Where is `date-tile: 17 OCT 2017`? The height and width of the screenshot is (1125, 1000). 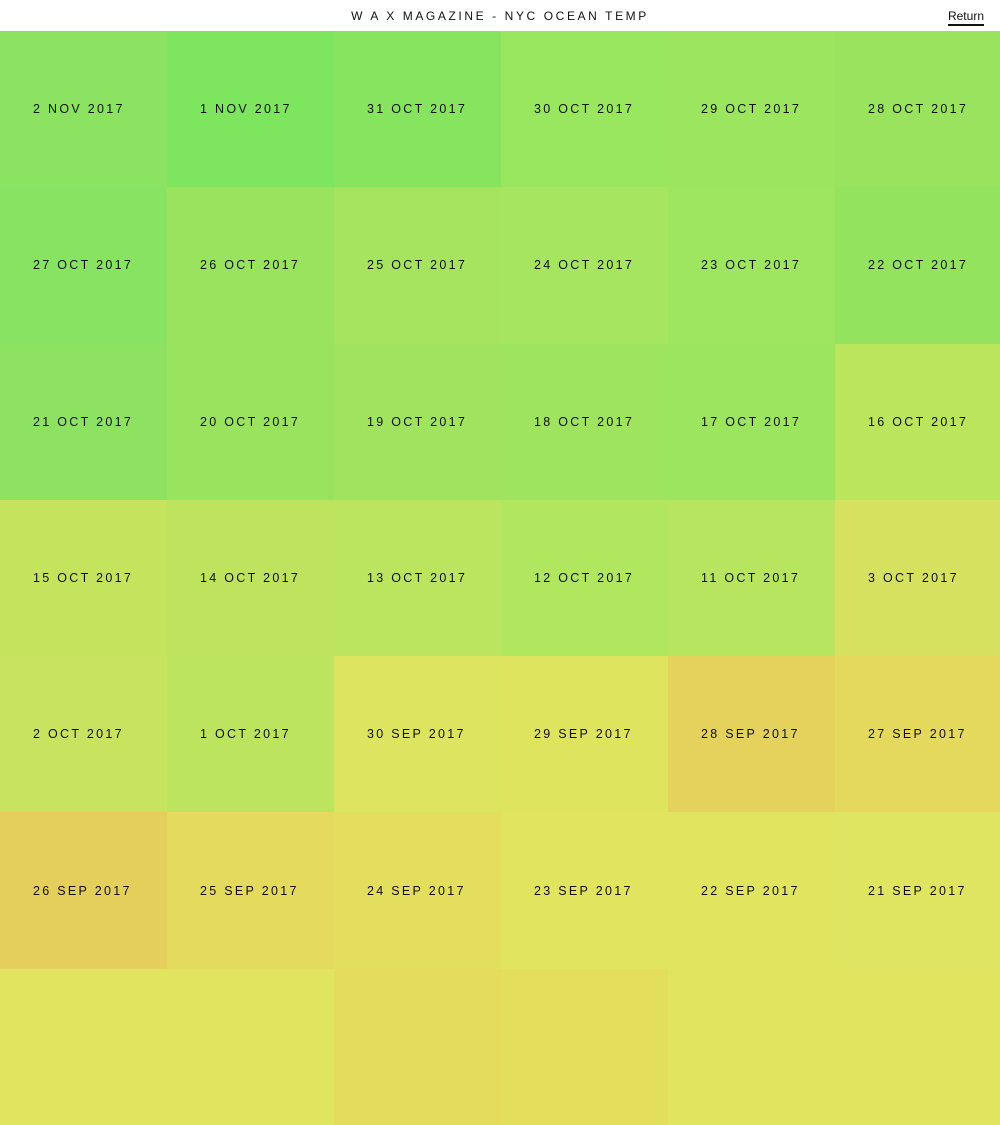
date-tile: 17 OCT 2017 is located at coordinates (751, 421).